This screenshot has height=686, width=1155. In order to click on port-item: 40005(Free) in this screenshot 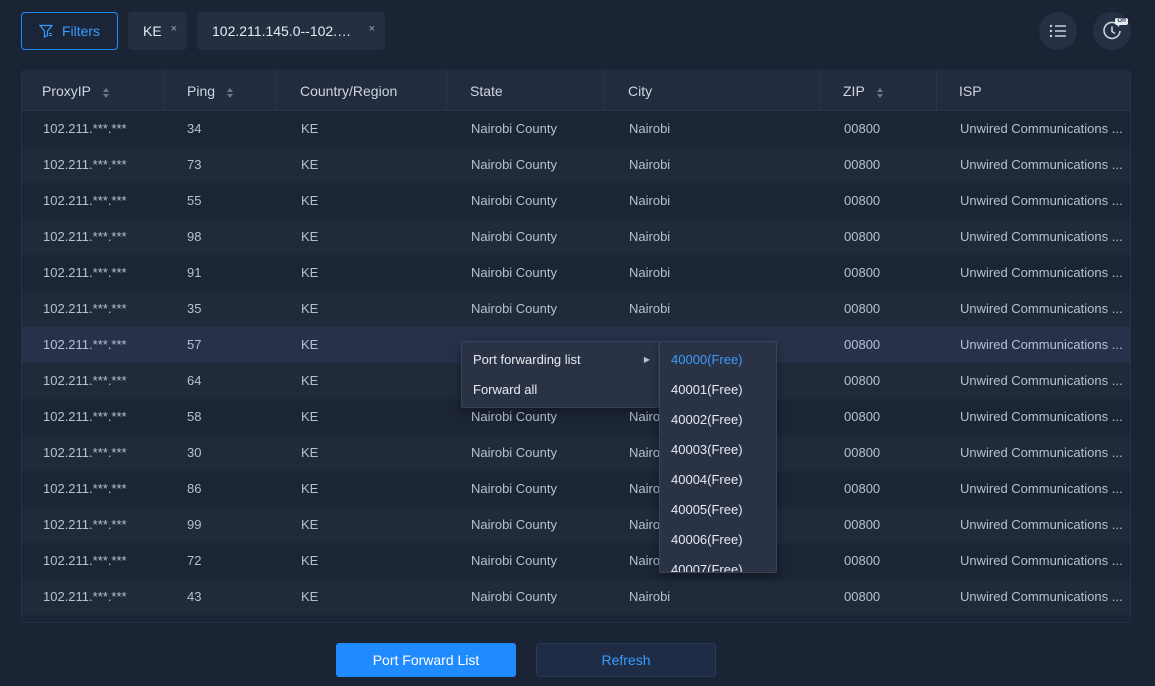, I will do `click(718, 510)`.